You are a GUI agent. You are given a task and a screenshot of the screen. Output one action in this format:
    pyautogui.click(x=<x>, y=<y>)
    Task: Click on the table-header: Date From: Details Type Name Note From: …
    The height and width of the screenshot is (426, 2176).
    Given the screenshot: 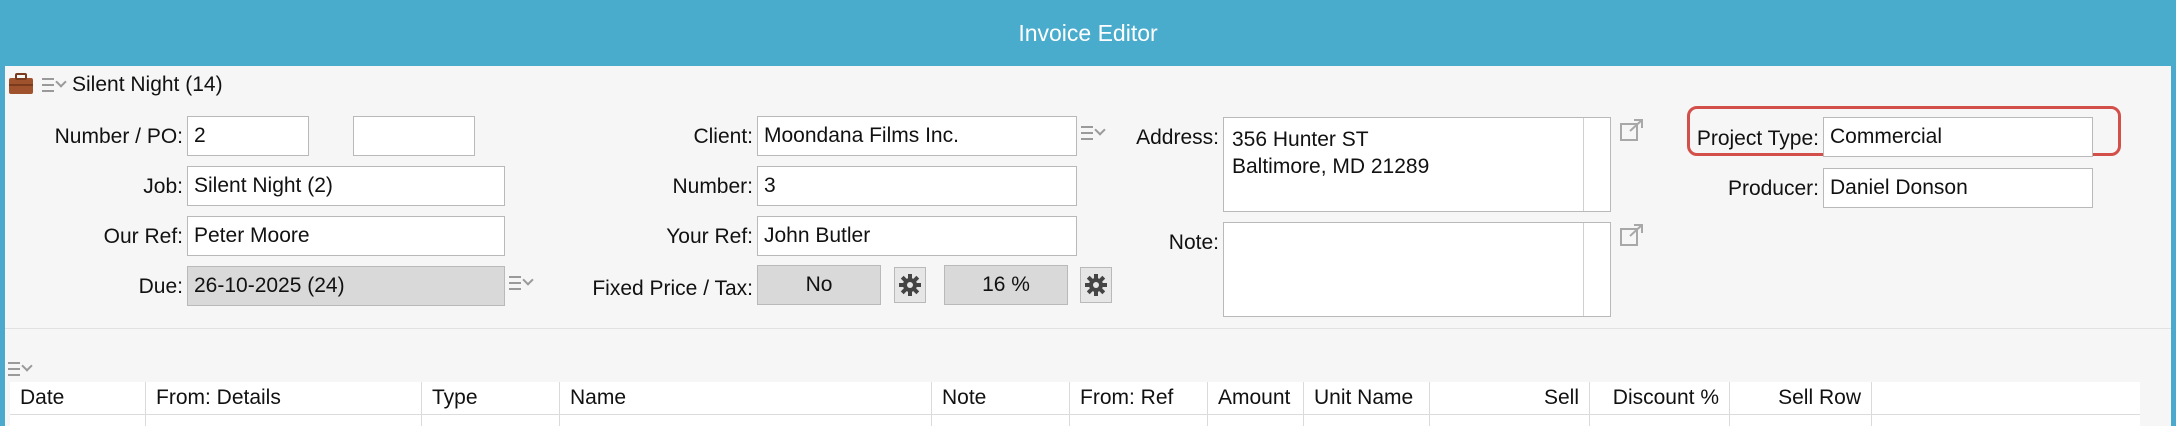 What is the action you would take?
    pyautogui.click(x=1075, y=404)
    